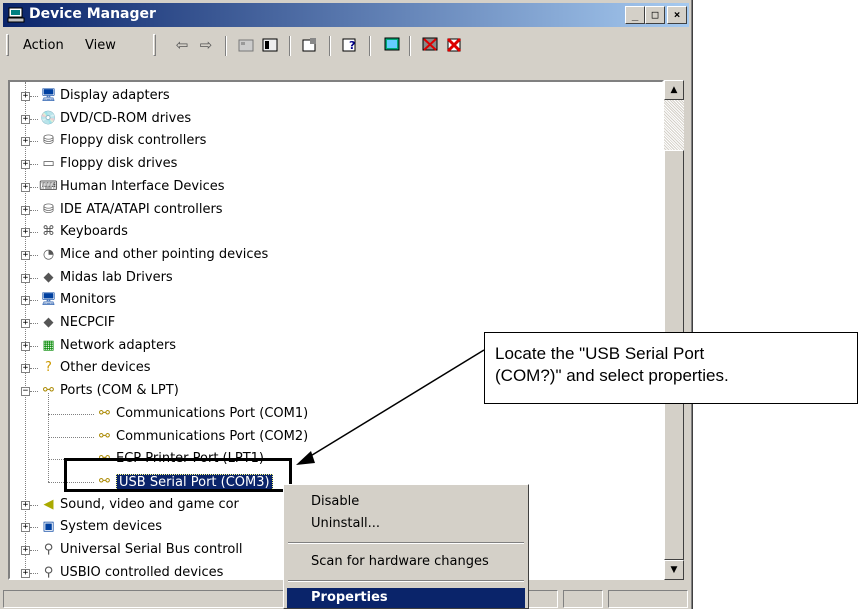 Image resolution: width=858 pixels, height=609 pixels. I want to click on tree-item: + 🖥 Monitors, so click(330, 300).